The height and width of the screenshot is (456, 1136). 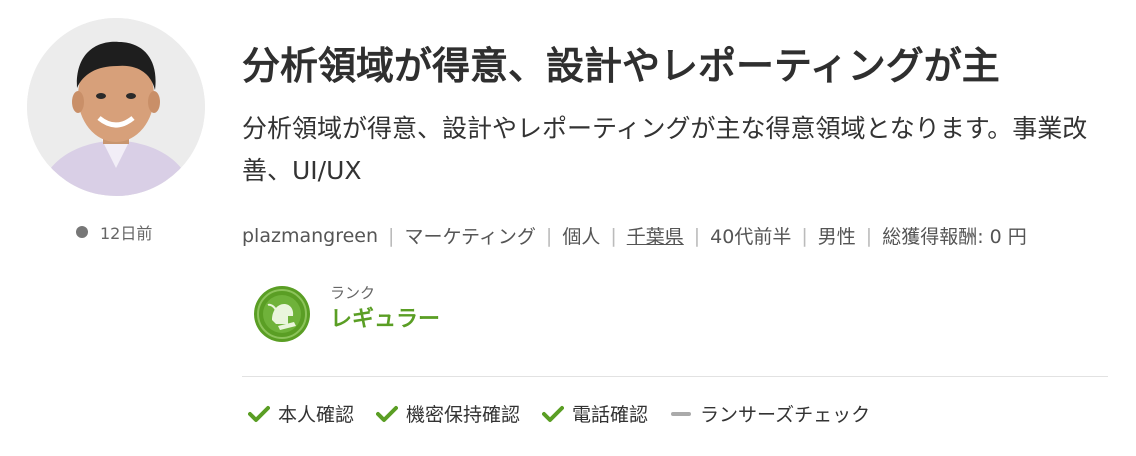 What do you see at coordinates (610, 415) in the screenshot?
I see `verification-label: 電話確認` at bounding box center [610, 415].